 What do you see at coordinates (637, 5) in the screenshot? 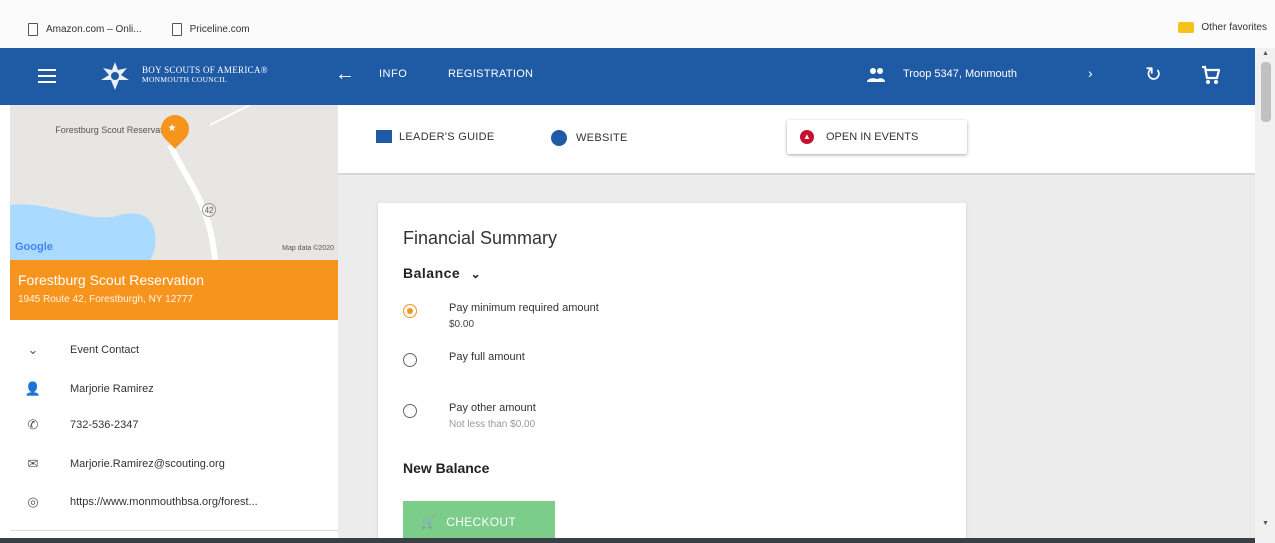
I see `browser-top-strip` at bounding box center [637, 5].